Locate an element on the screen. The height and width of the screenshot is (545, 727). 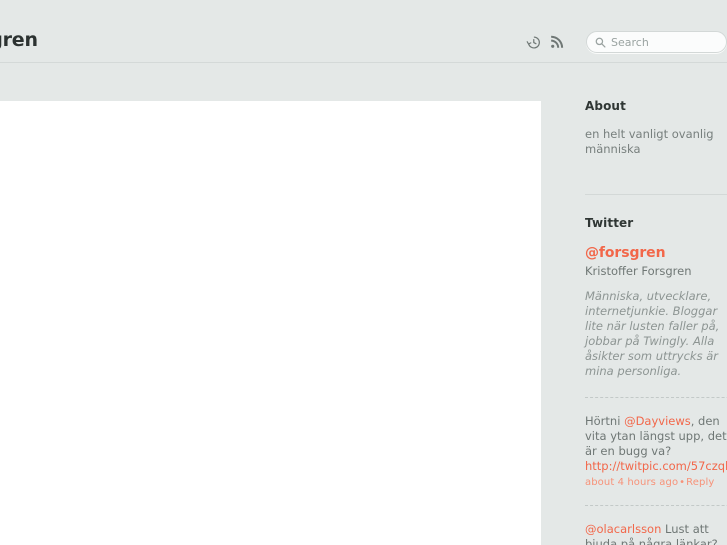
site-title: forsgren is located at coordinates (19, 40).